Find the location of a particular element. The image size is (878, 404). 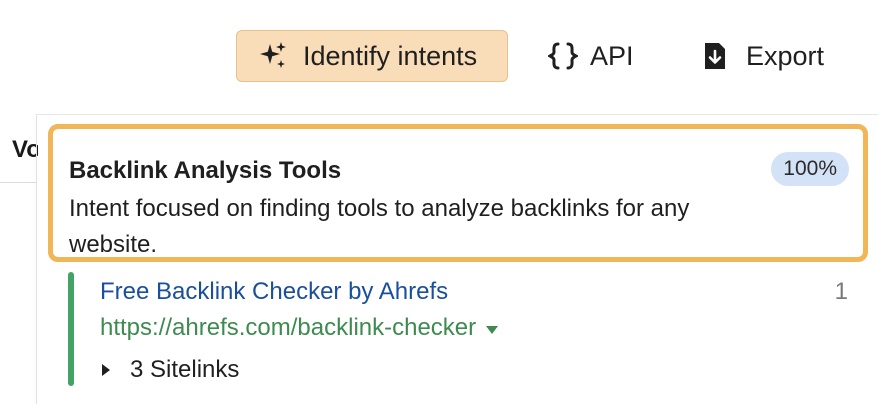

result-url-link: https://ahrefs.com/backlink-checker is located at coordinates (299, 328).